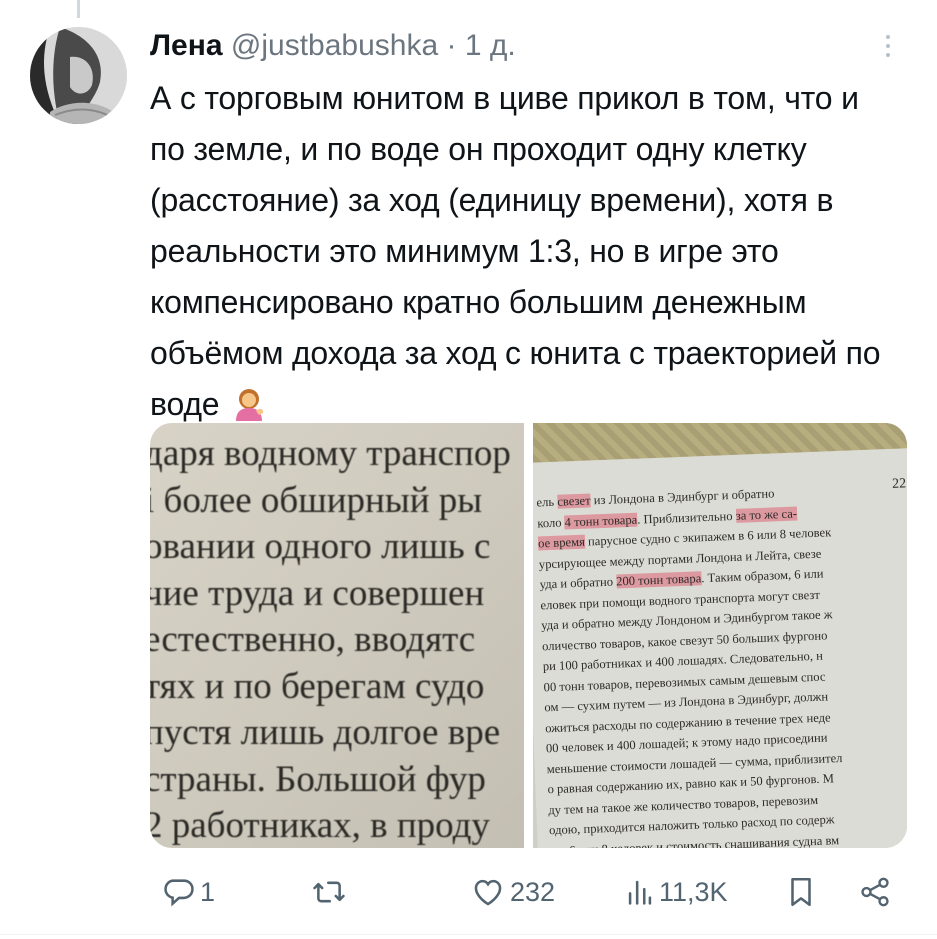 This screenshot has width=937, height=939. I want to click on left-image-line: естественно, вводятс, so click(313, 639).